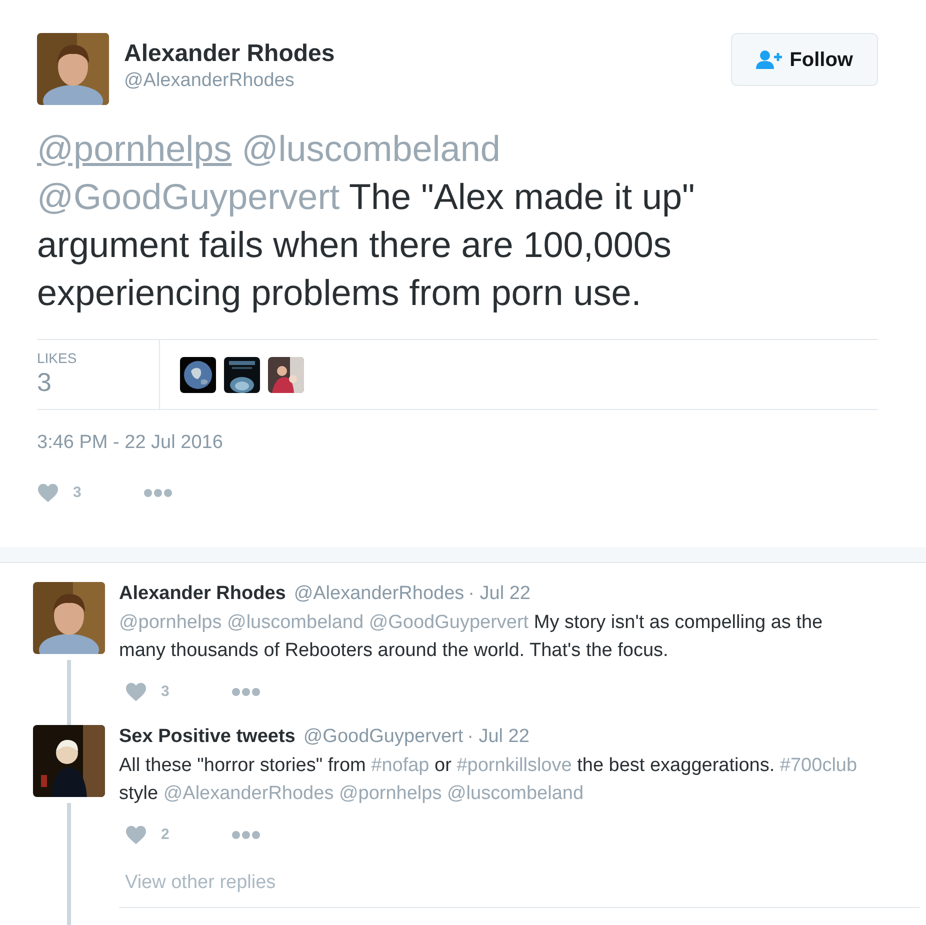 This screenshot has height=925, width=926. What do you see at coordinates (130, 442) in the screenshot?
I see `tweet-timestamp: 3:46 PM - 22 Jul 2016` at bounding box center [130, 442].